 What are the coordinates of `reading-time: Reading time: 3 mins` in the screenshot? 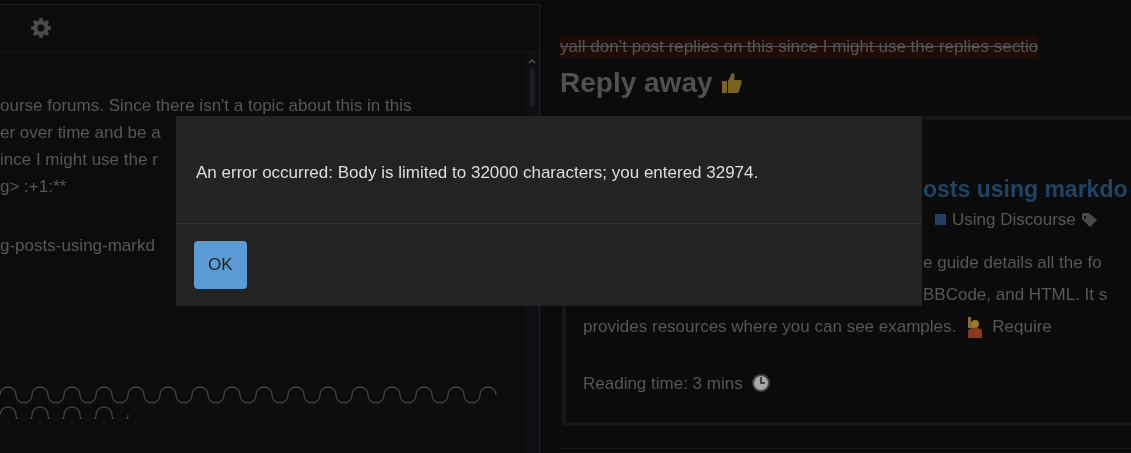 It's located at (663, 383).